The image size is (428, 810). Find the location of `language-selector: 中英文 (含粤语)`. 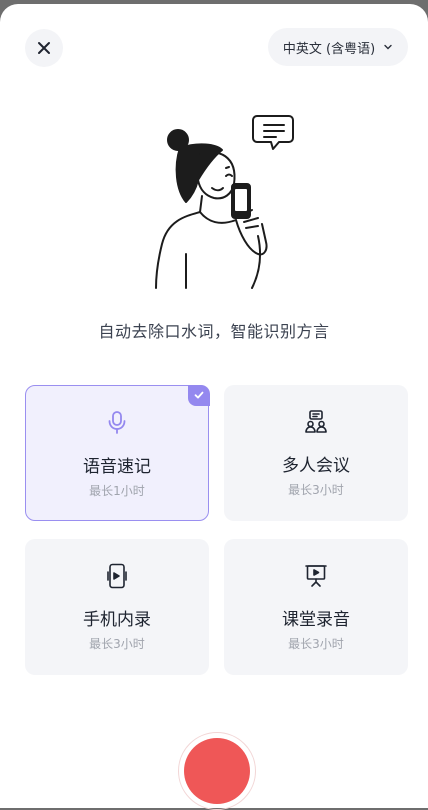

language-selector: 中英文 (含粤语) is located at coordinates (338, 47).